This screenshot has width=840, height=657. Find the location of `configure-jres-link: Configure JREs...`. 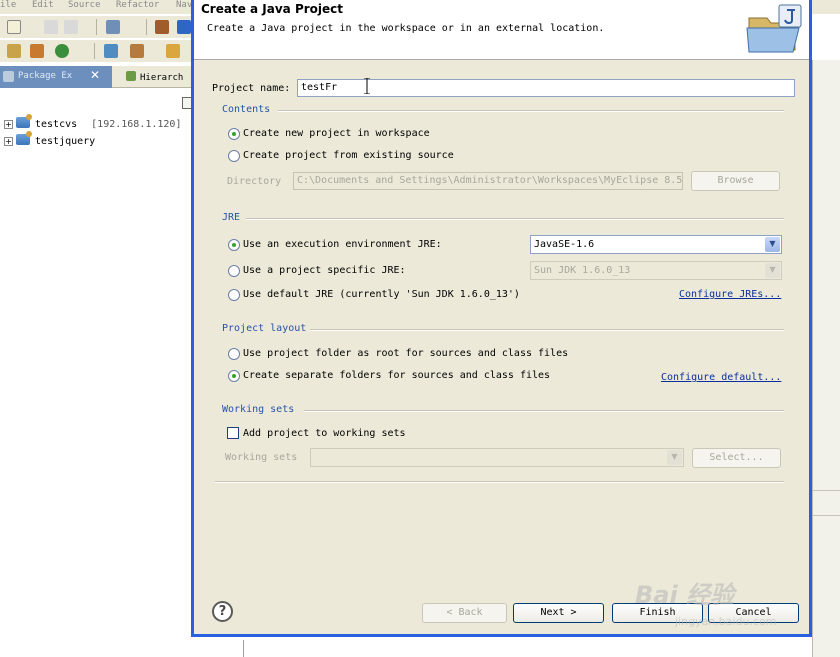

configure-jres-link: Configure JREs... is located at coordinates (730, 294).